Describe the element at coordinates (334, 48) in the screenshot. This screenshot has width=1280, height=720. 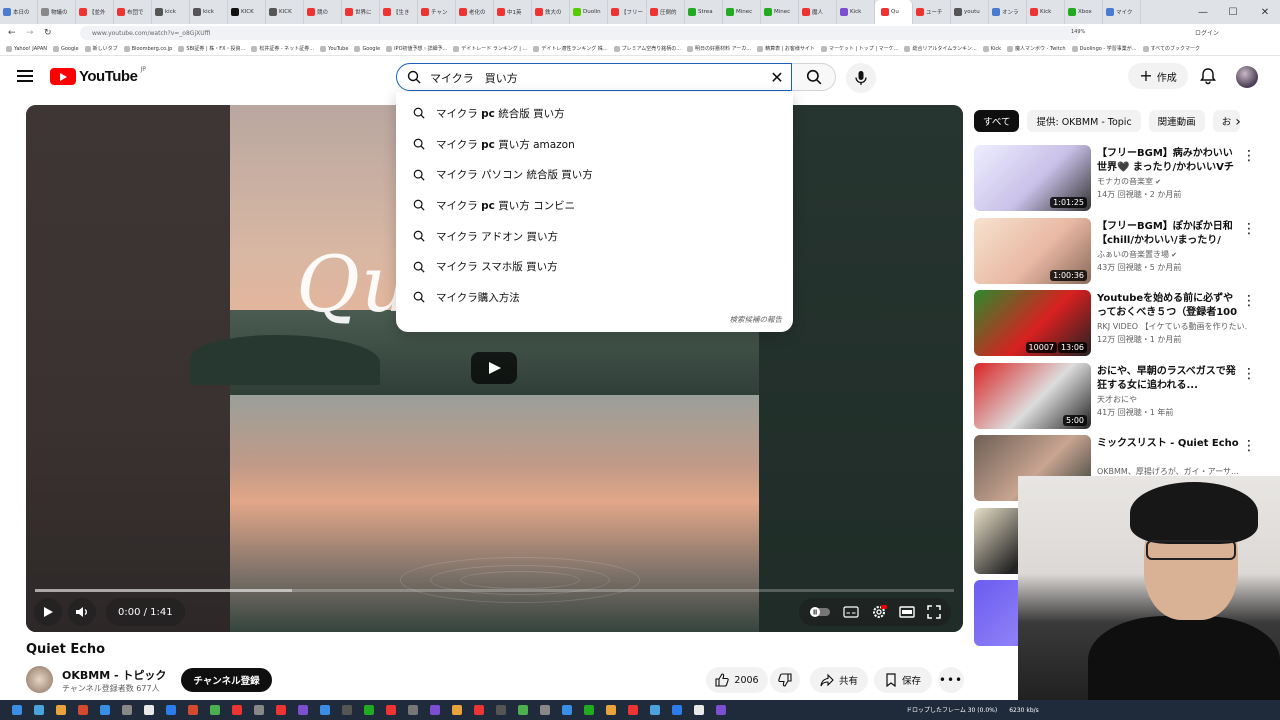
I see `bookmark-item: YouTube` at that location.